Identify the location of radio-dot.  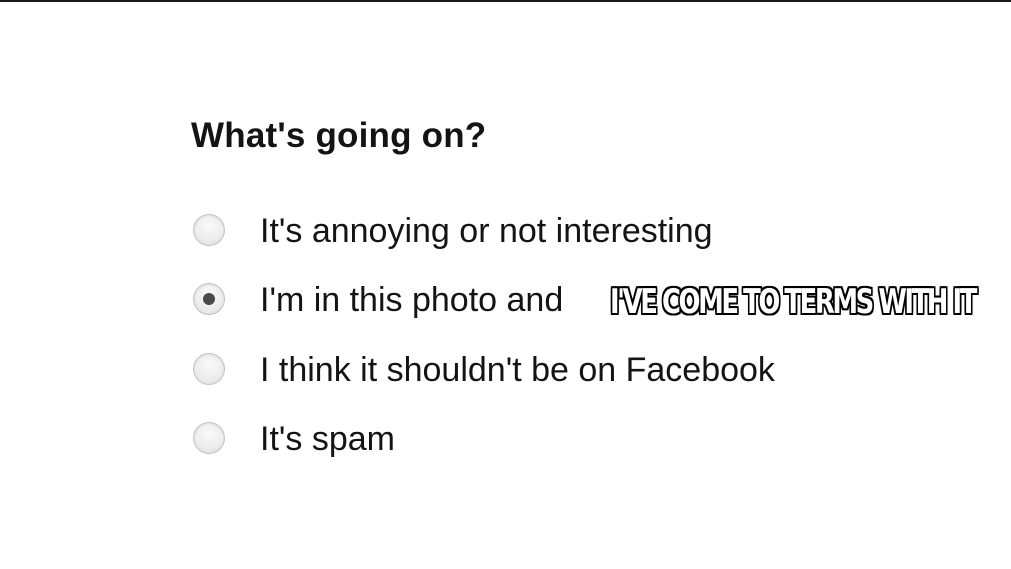
(209, 299).